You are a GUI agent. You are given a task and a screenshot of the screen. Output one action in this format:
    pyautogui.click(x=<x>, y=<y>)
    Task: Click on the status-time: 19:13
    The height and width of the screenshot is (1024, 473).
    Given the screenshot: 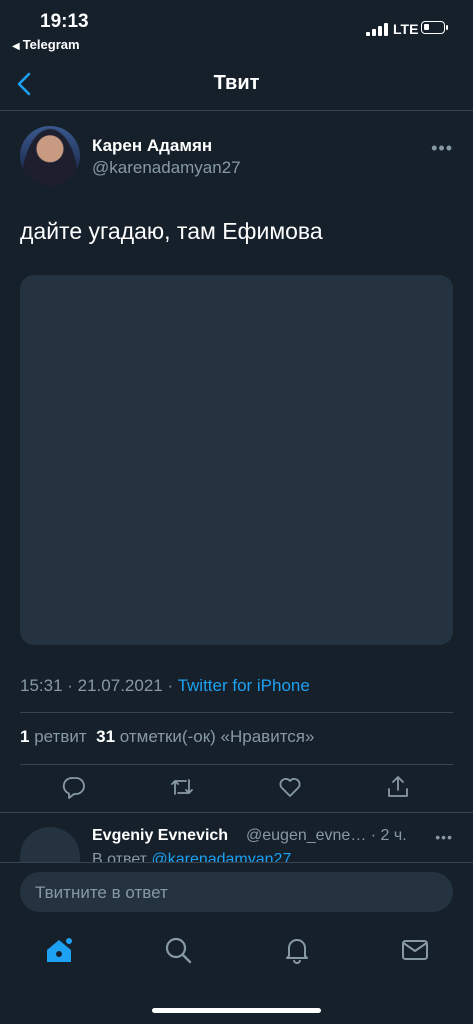 What is the action you would take?
    pyautogui.click(x=64, y=21)
    